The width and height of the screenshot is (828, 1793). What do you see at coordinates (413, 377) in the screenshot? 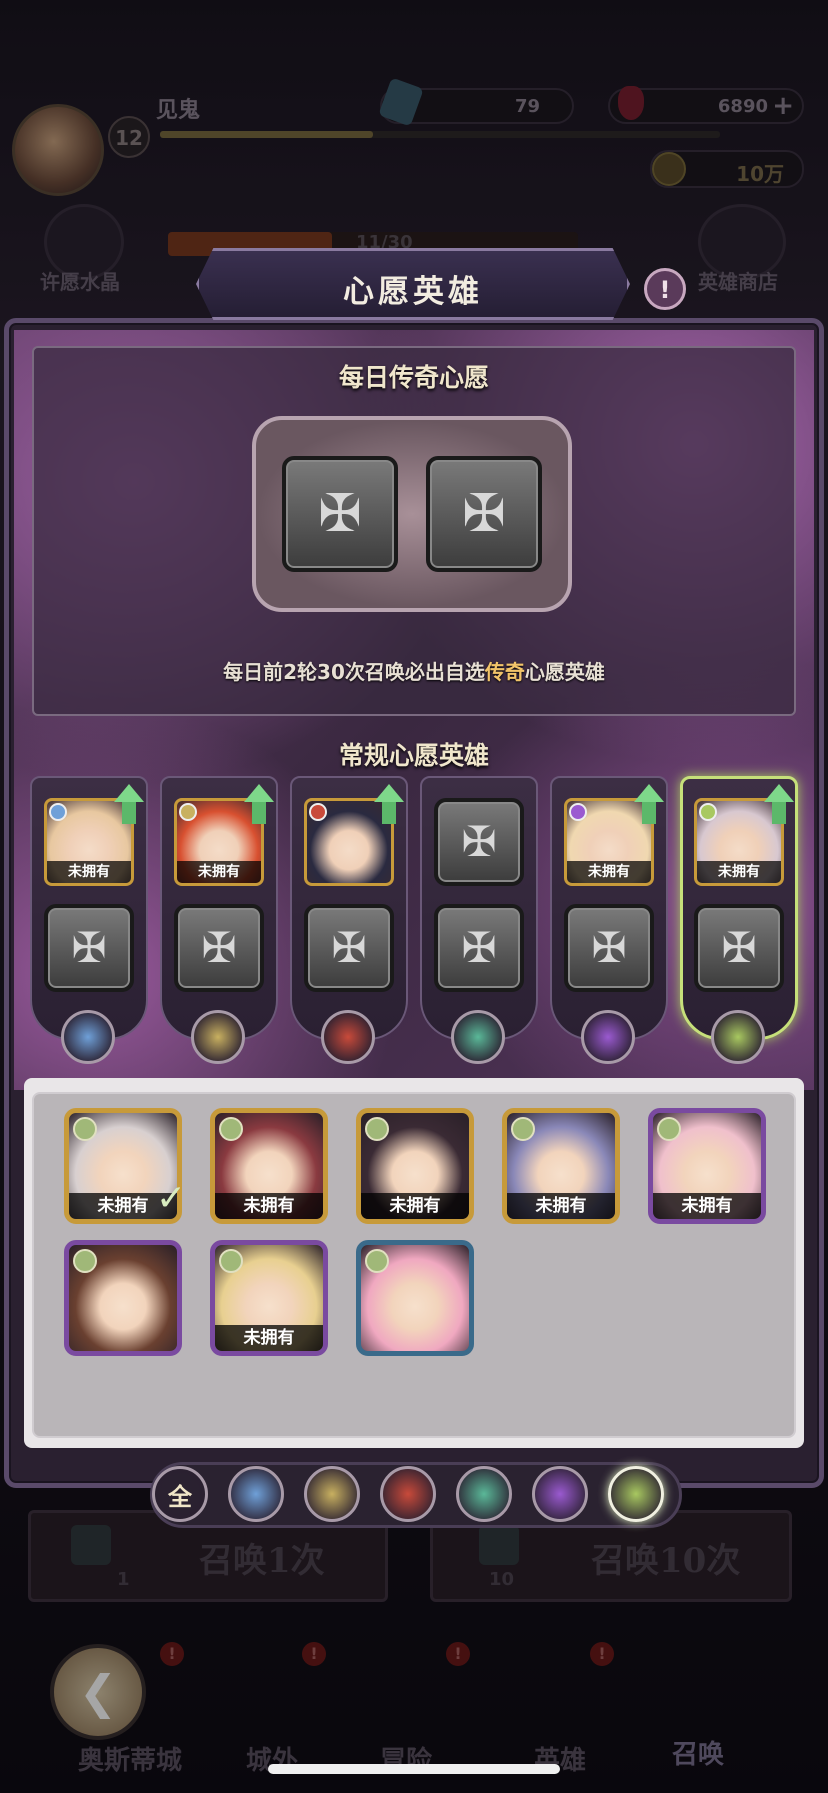
I see `daily-section-title: 每日传奇心愿` at bounding box center [413, 377].